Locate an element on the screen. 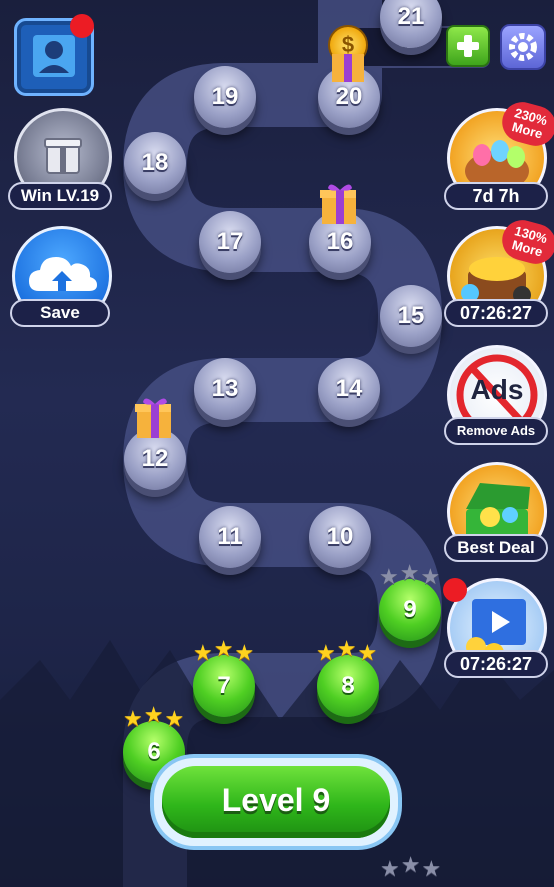  best-deal-label: Best Deal is located at coordinates (496, 548).